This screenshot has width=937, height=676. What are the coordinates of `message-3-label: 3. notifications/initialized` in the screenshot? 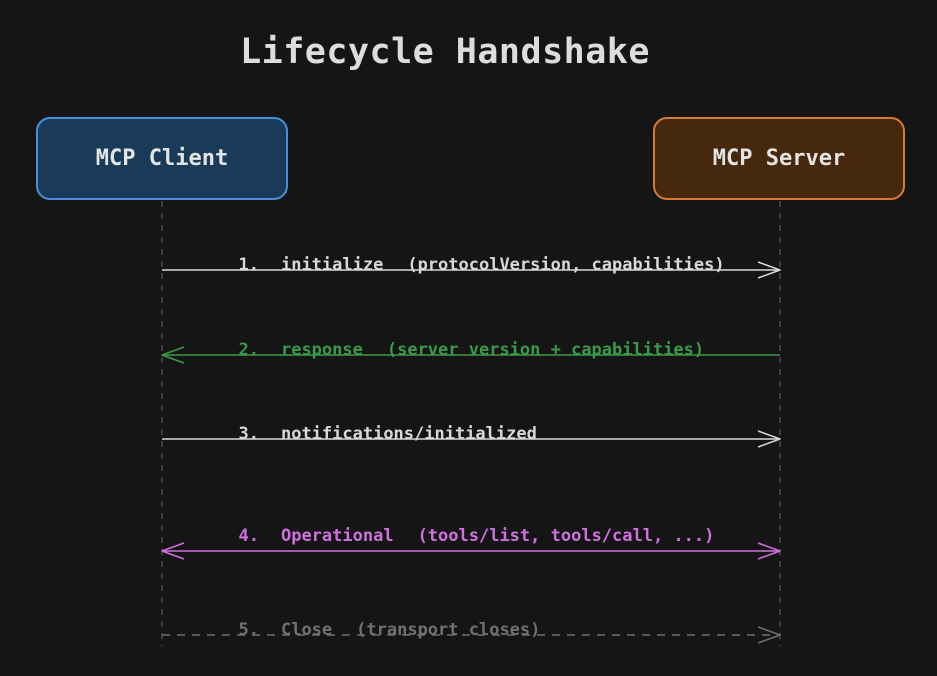 It's located at (377, 424).